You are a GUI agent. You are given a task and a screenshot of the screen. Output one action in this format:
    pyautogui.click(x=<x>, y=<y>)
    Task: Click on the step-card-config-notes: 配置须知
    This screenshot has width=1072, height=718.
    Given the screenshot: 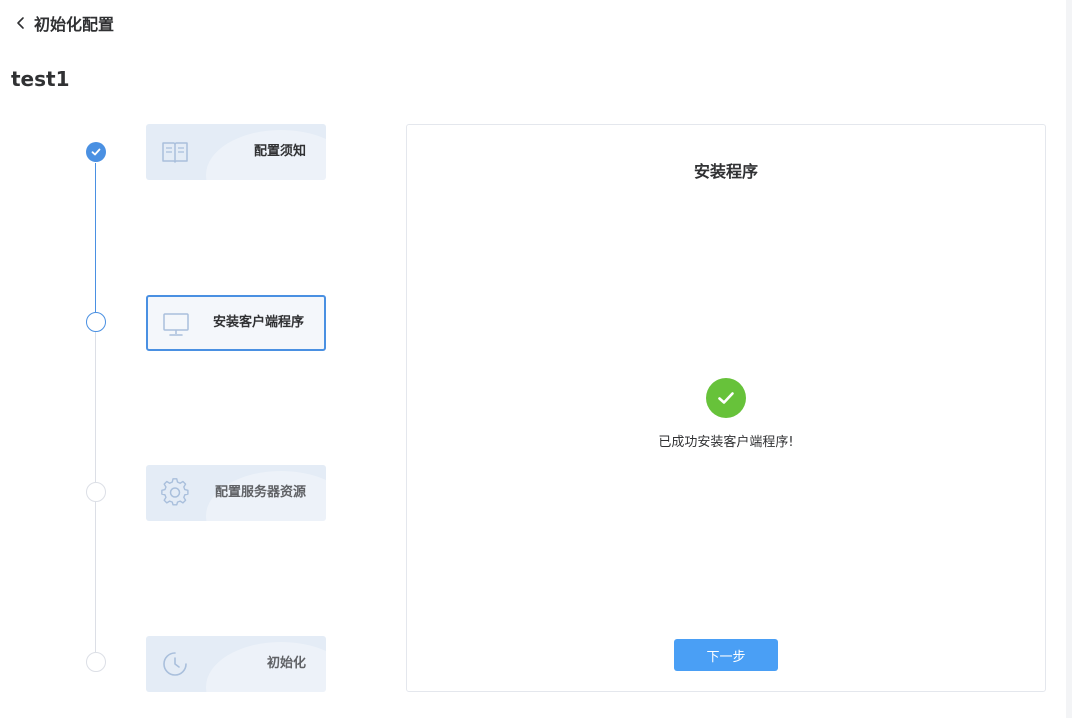 What is the action you would take?
    pyautogui.click(x=236, y=152)
    